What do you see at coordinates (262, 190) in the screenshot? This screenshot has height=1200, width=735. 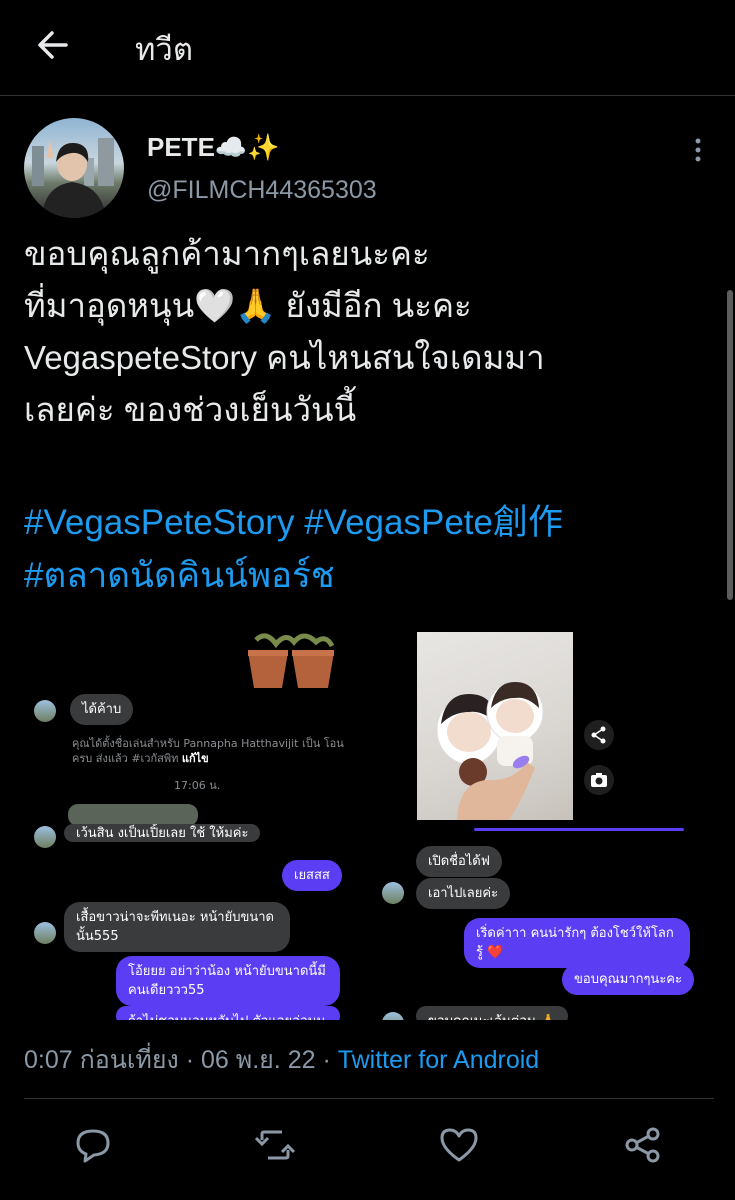 I see `author-handle: @FILMCH44365303` at bounding box center [262, 190].